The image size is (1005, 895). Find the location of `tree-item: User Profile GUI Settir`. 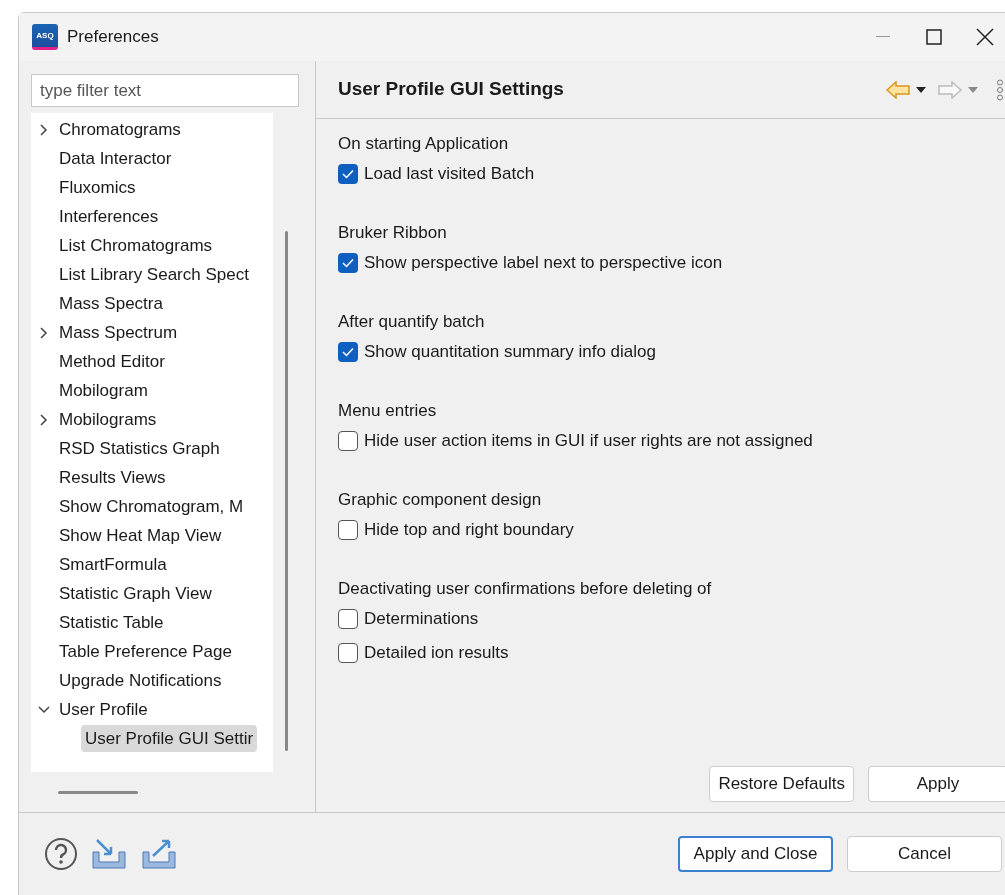

tree-item: User Profile GUI Settir is located at coordinates (169, 738).